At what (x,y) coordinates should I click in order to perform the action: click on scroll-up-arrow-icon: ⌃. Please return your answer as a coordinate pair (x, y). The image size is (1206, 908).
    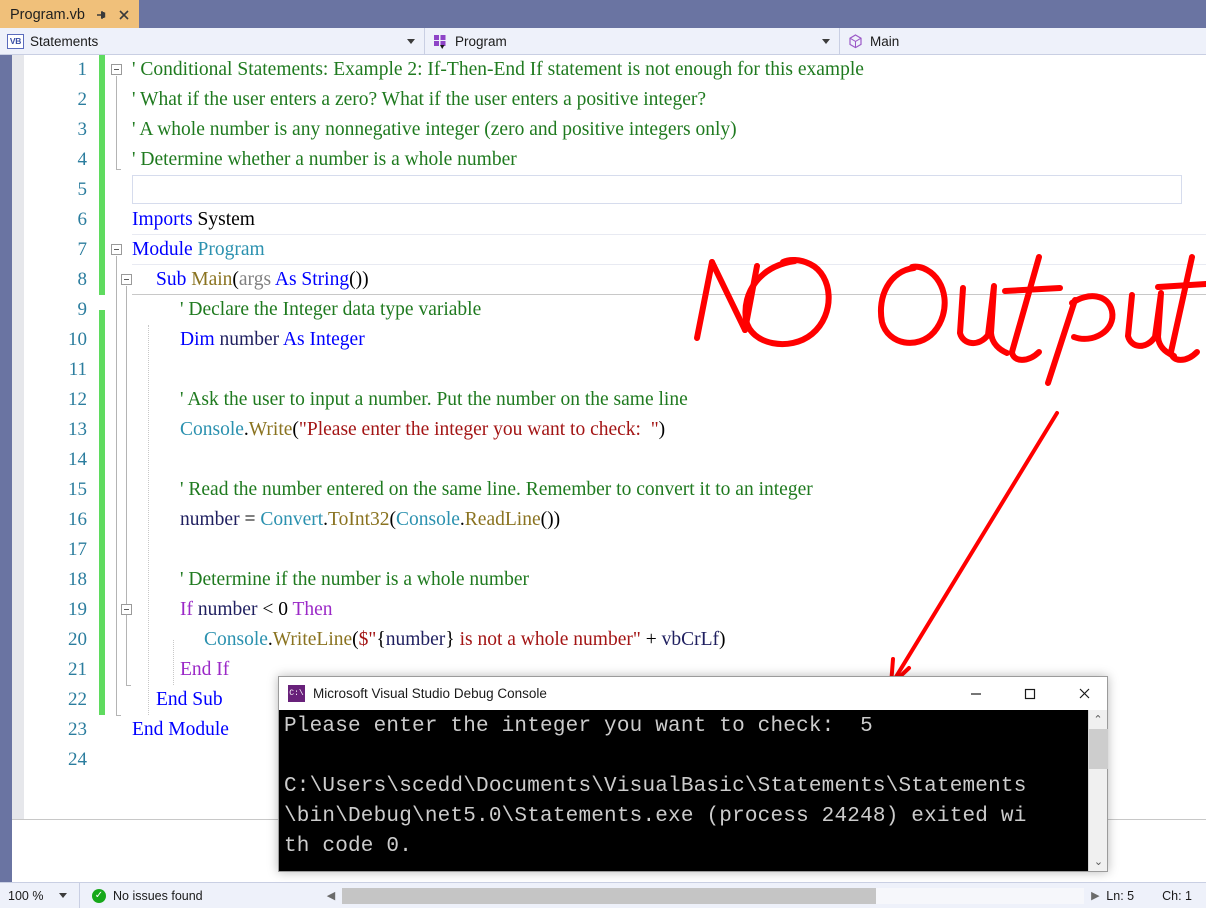
    Looking at the image, I should click on (1098, 719).